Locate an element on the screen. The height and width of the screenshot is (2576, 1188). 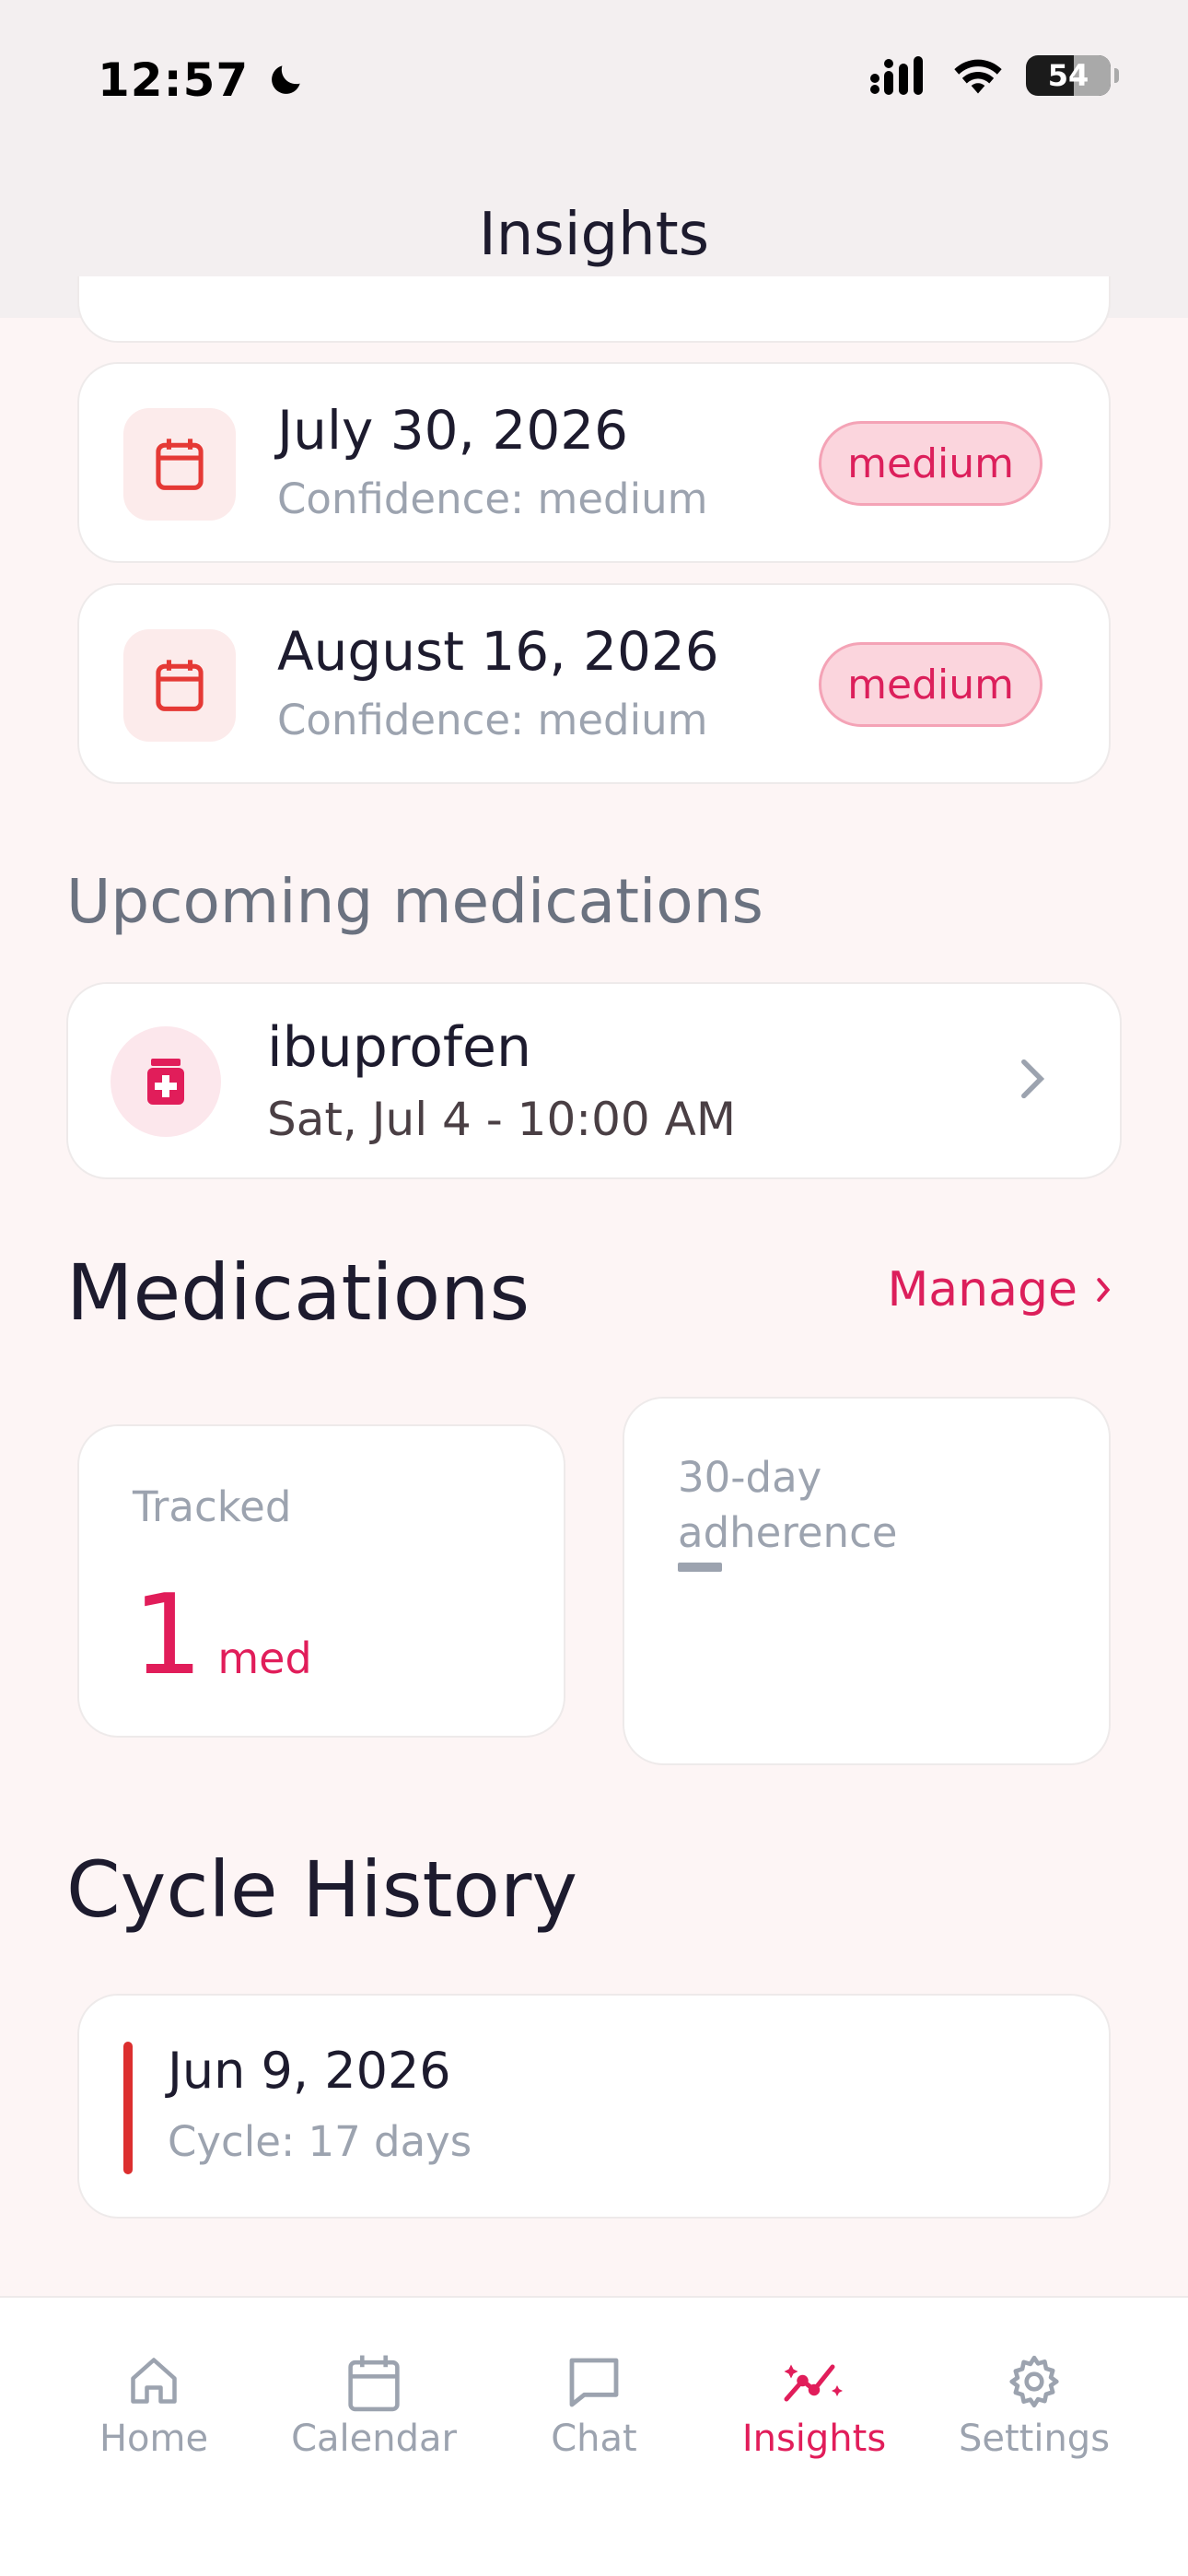
home-icon is located at coordinates (153, 2380).